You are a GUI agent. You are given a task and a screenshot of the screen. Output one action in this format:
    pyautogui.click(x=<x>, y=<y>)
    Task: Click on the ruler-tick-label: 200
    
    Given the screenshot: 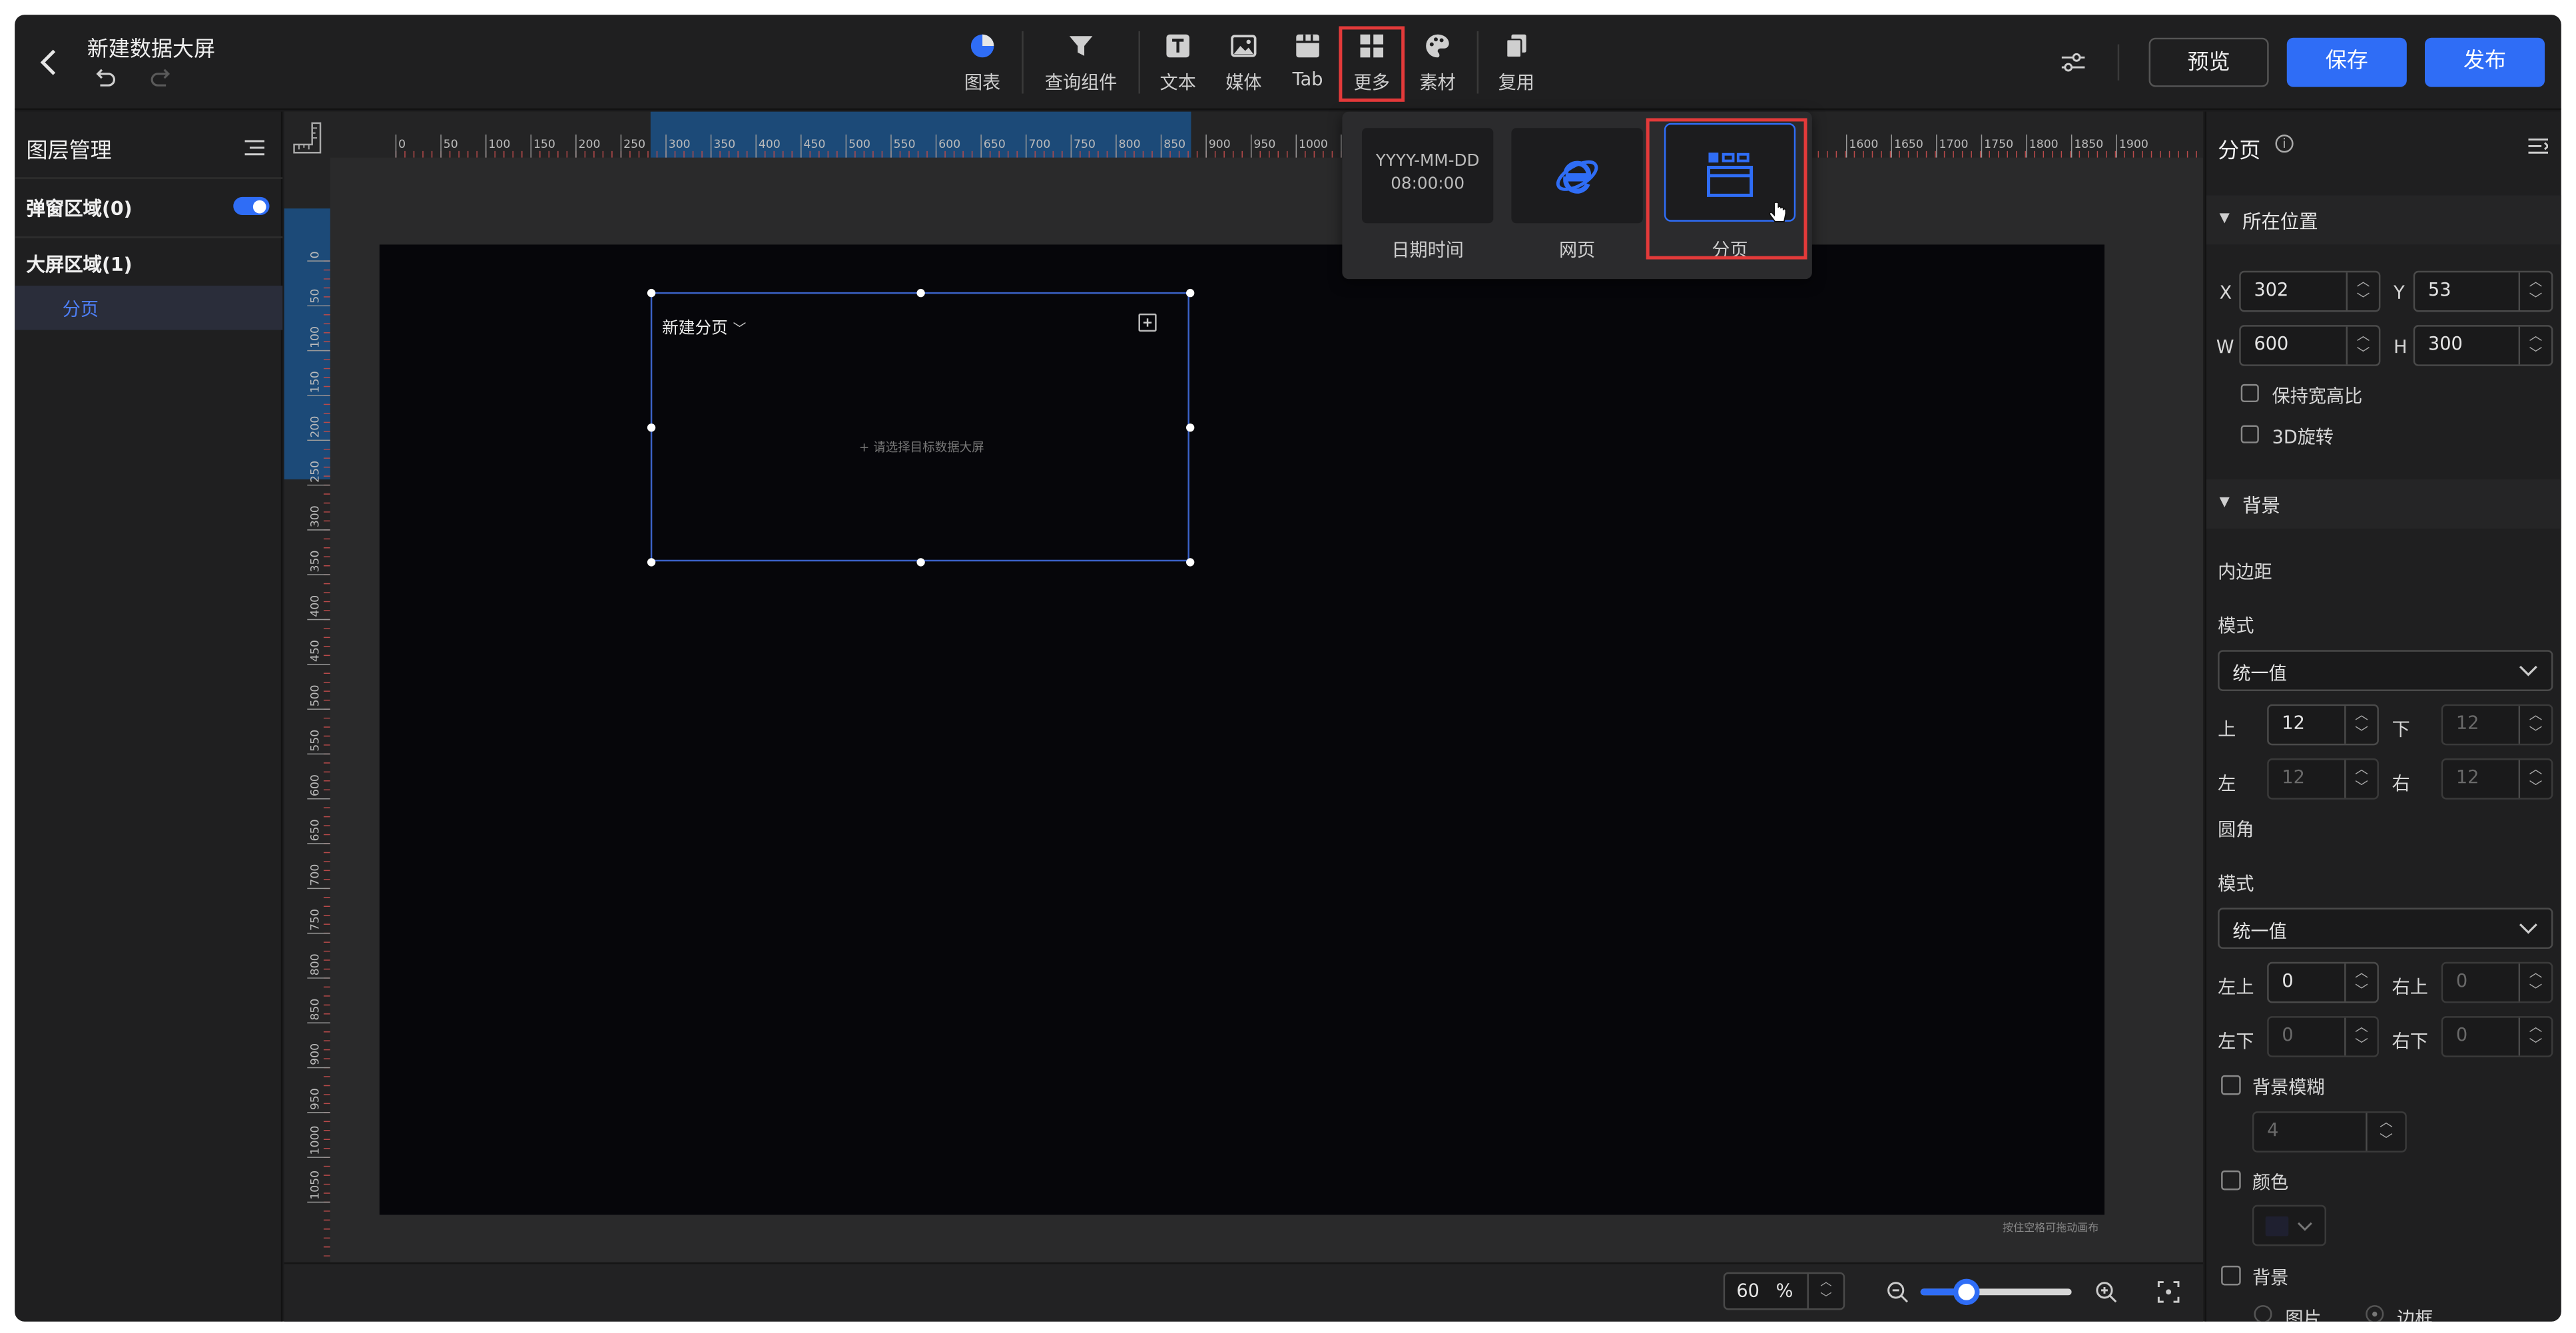 What is the action you would take?
    pyautogui.click(x=590, y=144)
    